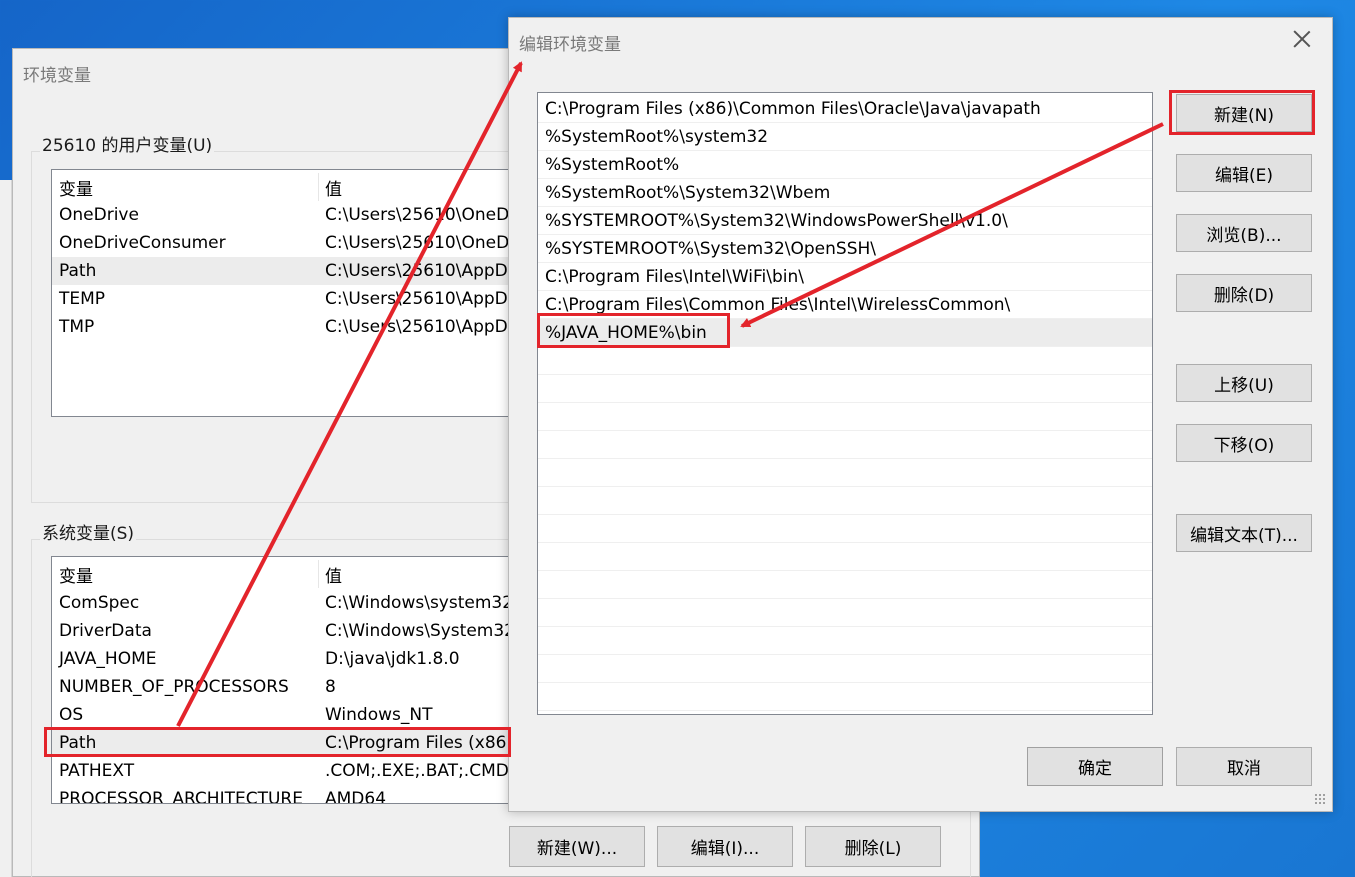  What do you see at coordinates (82, 299) in the screenshot?
I see `var-name: TEMP` at bounding box center [82, 299].